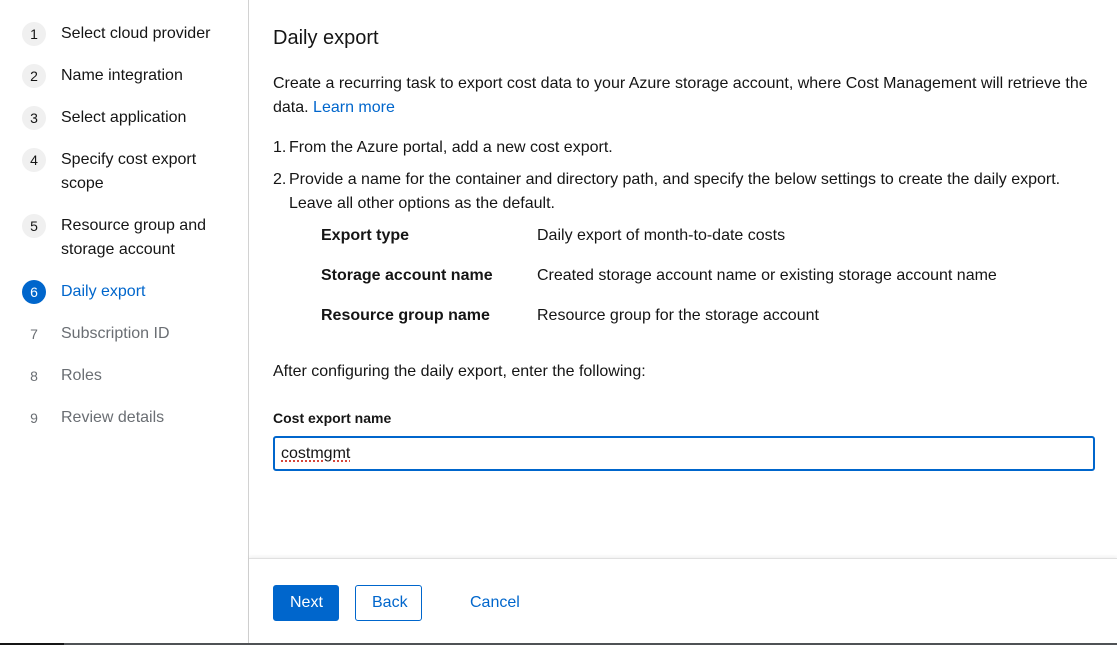 This screenshot has height=645, width=1117. I want to click on step-label: Select application, so click(124, 117).